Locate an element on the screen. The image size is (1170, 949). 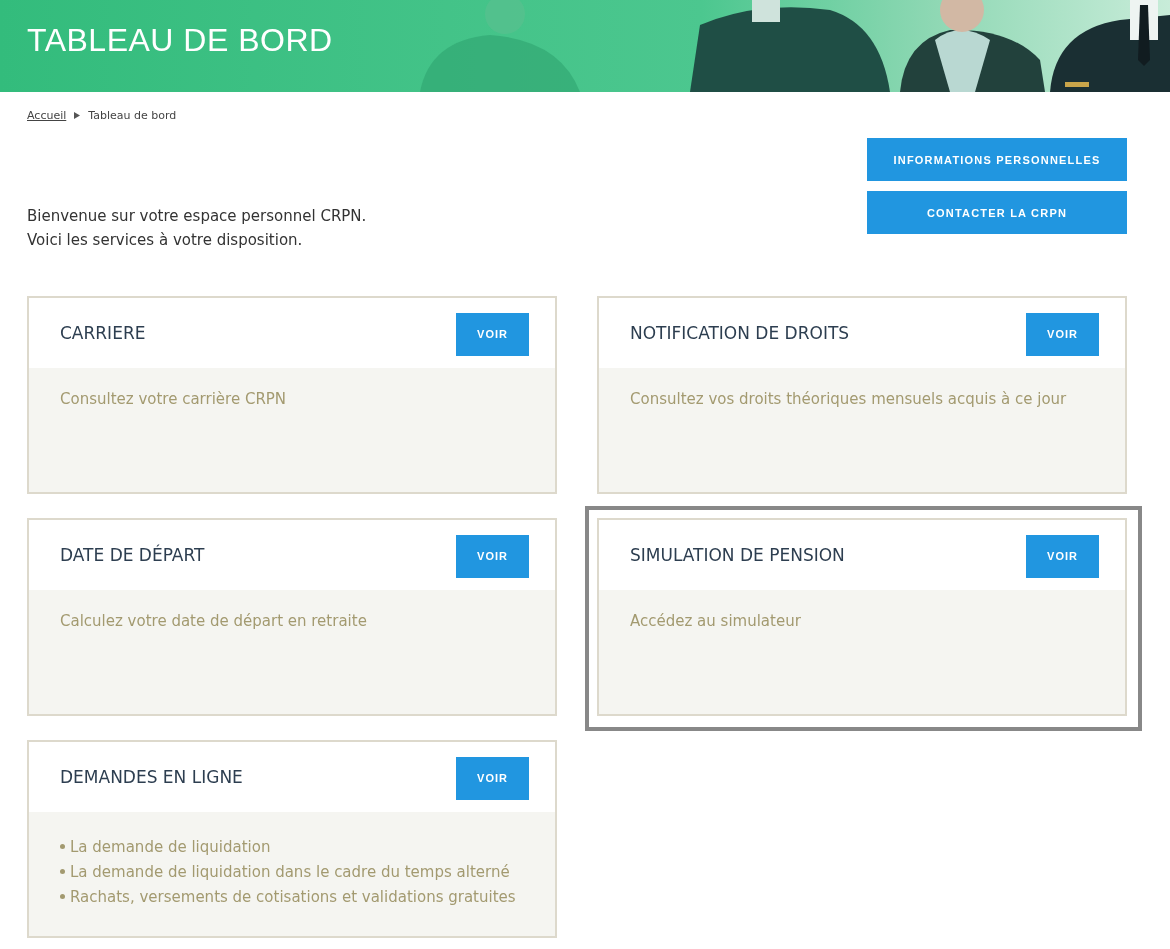
action-button: CONTACTER LA CRPN is located at coordinates (997, 212).